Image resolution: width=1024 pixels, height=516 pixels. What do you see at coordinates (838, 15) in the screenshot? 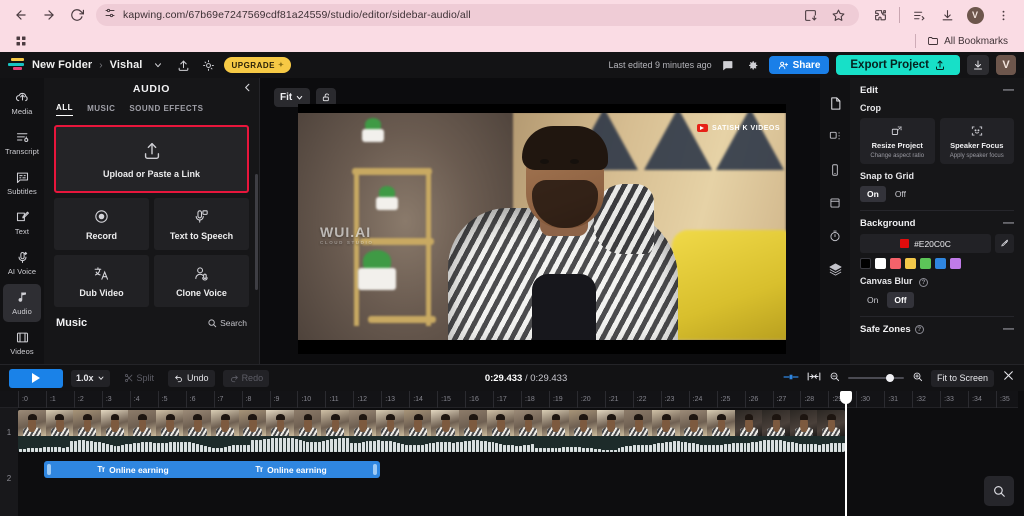
I see `star-icon` at bounding box center [838, 15].